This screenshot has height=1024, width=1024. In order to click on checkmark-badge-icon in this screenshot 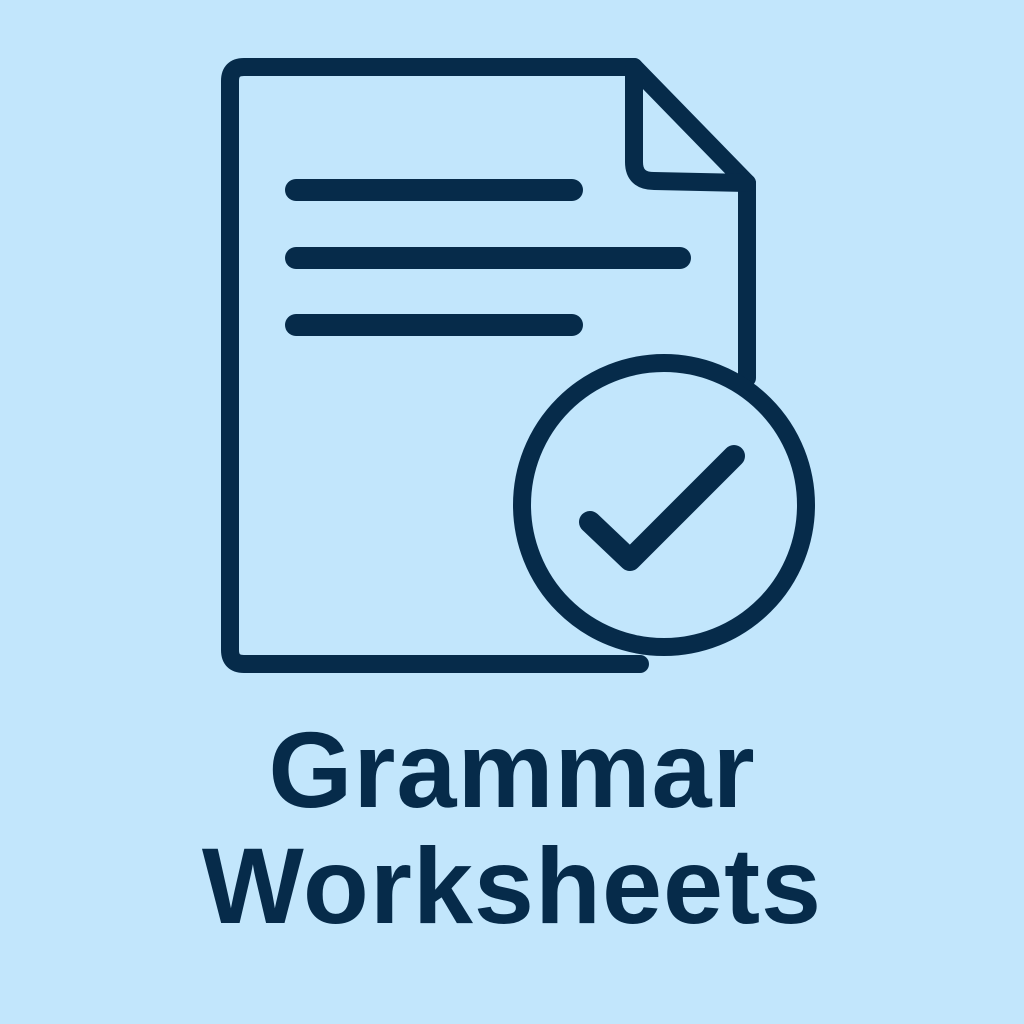, I will do `click(664, 505)`.